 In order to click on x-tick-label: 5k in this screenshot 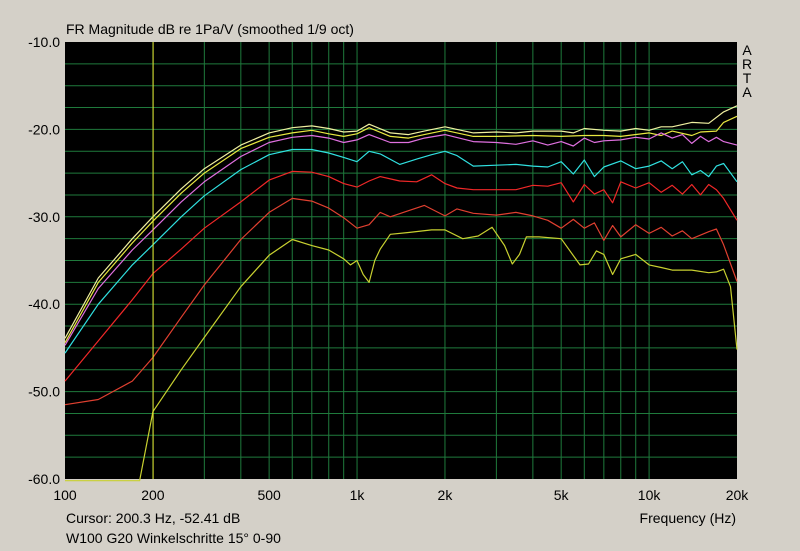, I will do `click(562, 495)`.